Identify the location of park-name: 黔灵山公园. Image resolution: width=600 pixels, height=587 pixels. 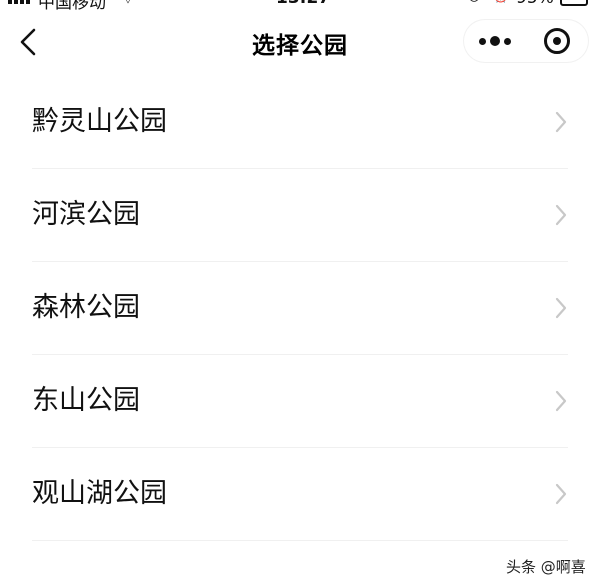
(99, 121).